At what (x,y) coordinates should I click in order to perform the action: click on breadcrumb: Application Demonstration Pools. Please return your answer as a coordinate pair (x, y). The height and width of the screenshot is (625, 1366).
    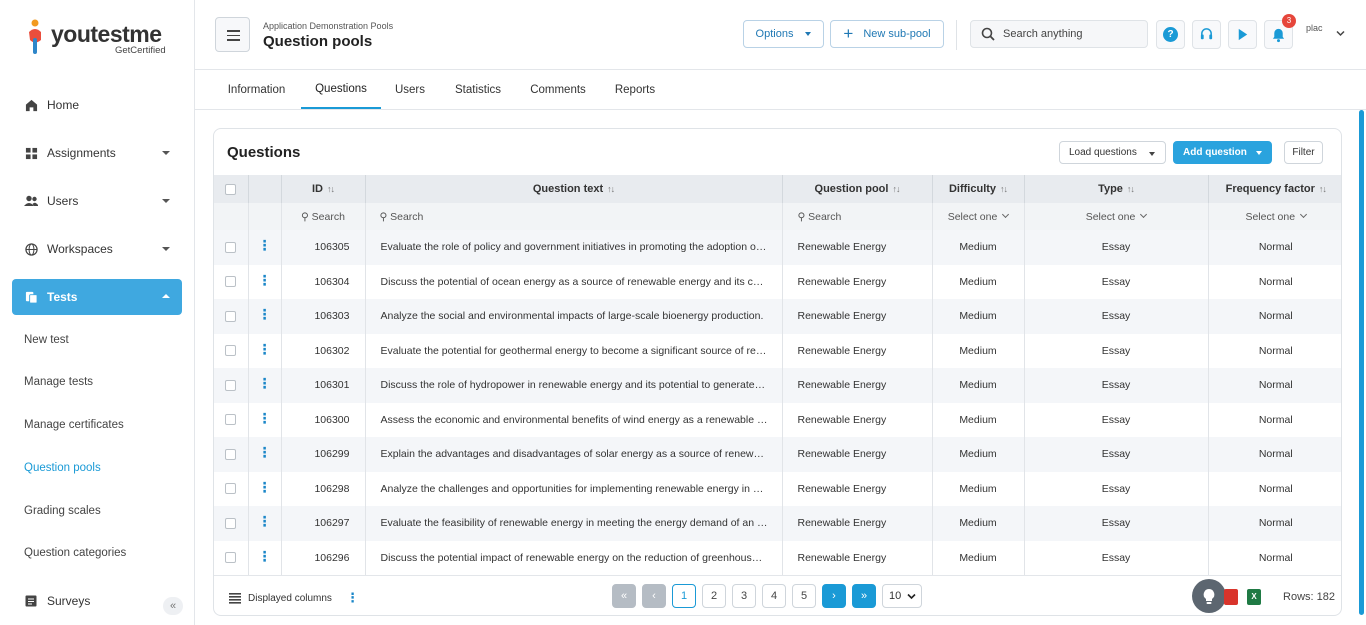
    Looking at the image, I should click on (328, 26).